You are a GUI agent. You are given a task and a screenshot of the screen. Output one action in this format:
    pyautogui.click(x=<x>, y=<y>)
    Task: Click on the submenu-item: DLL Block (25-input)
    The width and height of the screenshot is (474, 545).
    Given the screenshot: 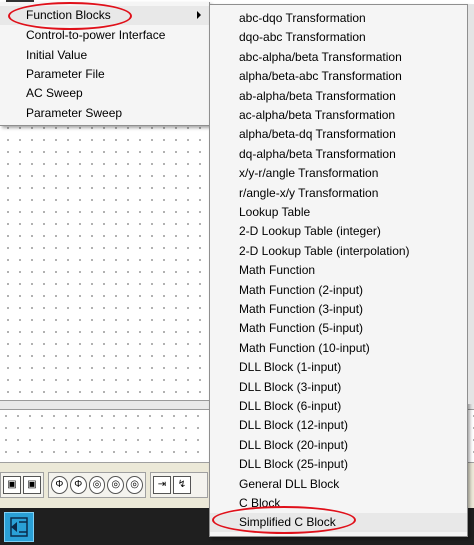 What is the action you would take?
    pyautogui.click(x=338, y=464)
    